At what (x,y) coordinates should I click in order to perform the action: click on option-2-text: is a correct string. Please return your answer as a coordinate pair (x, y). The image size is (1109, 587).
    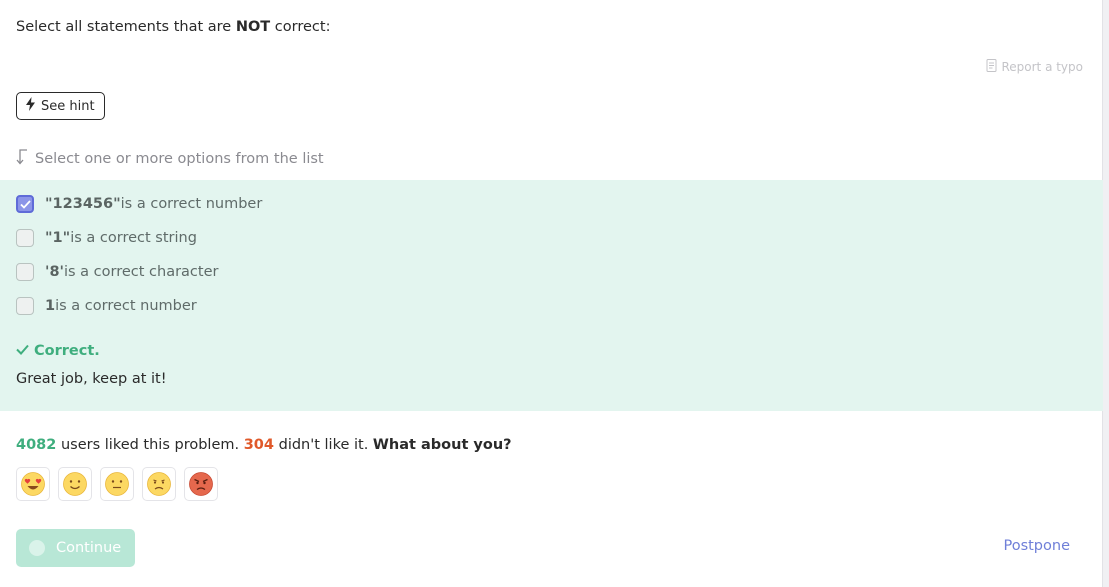
    Looking at the image, I should click on (133, 238).